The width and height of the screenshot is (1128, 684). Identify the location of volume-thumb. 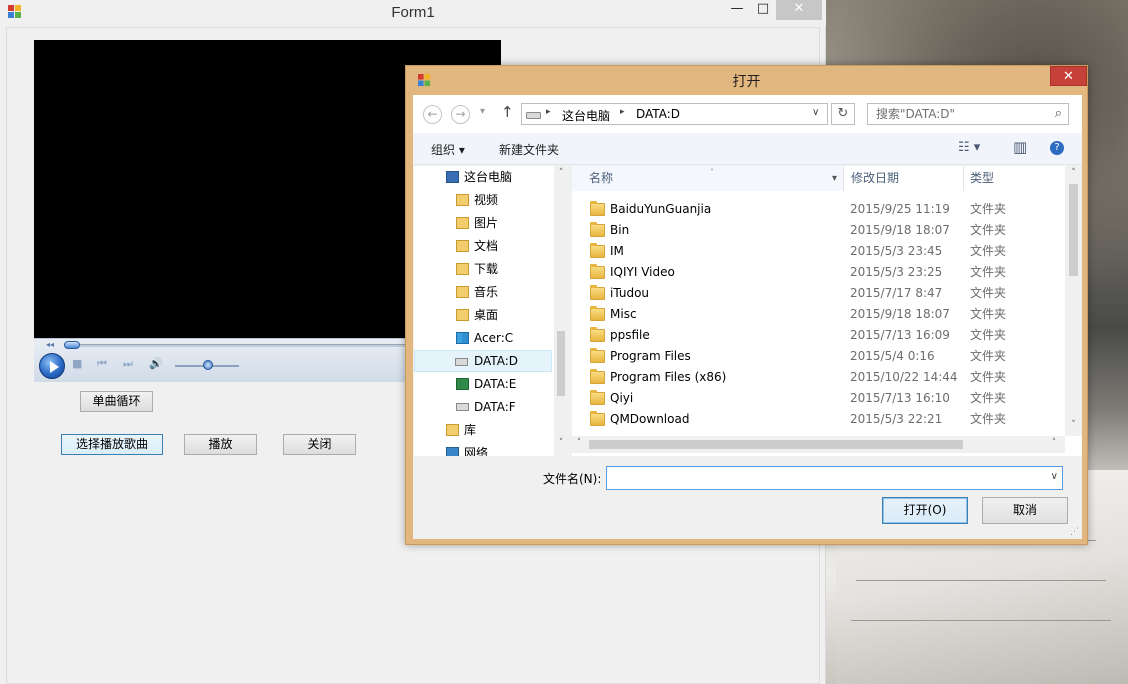
(208, 365).